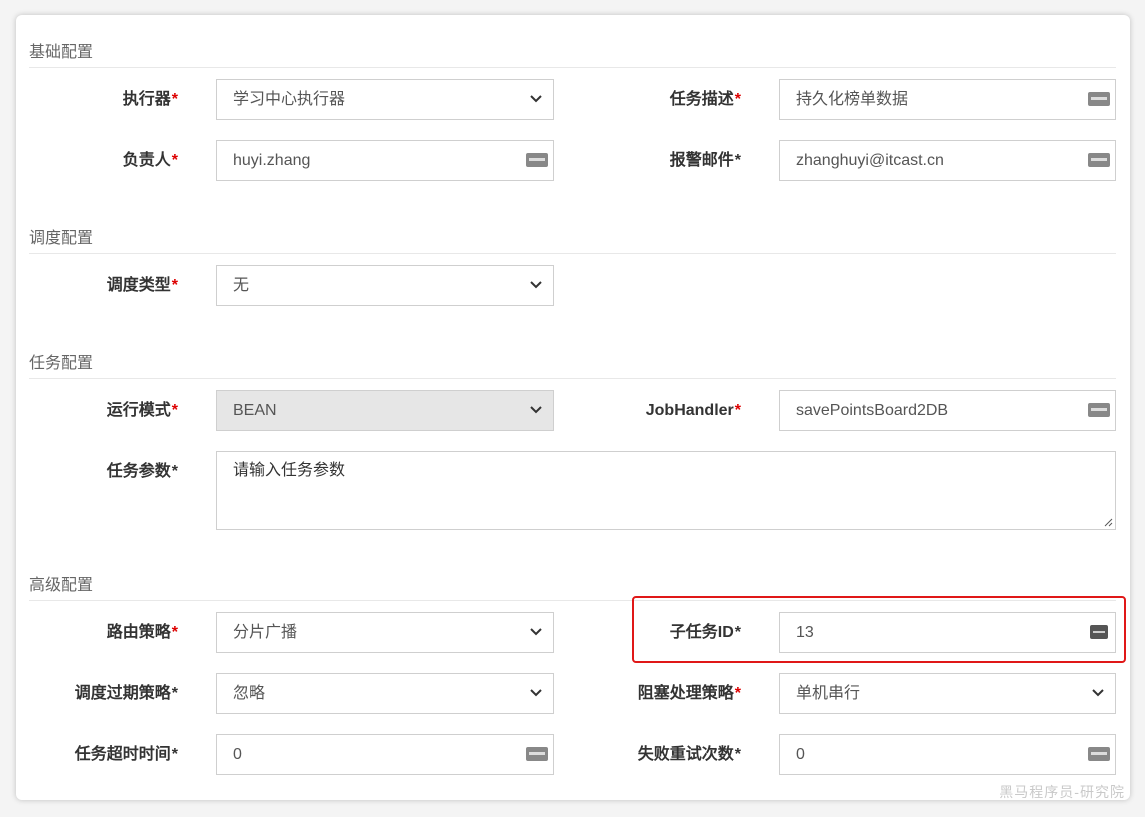  I want to click on watermark: 黑马程序员-研究院, so click(1062, 793).